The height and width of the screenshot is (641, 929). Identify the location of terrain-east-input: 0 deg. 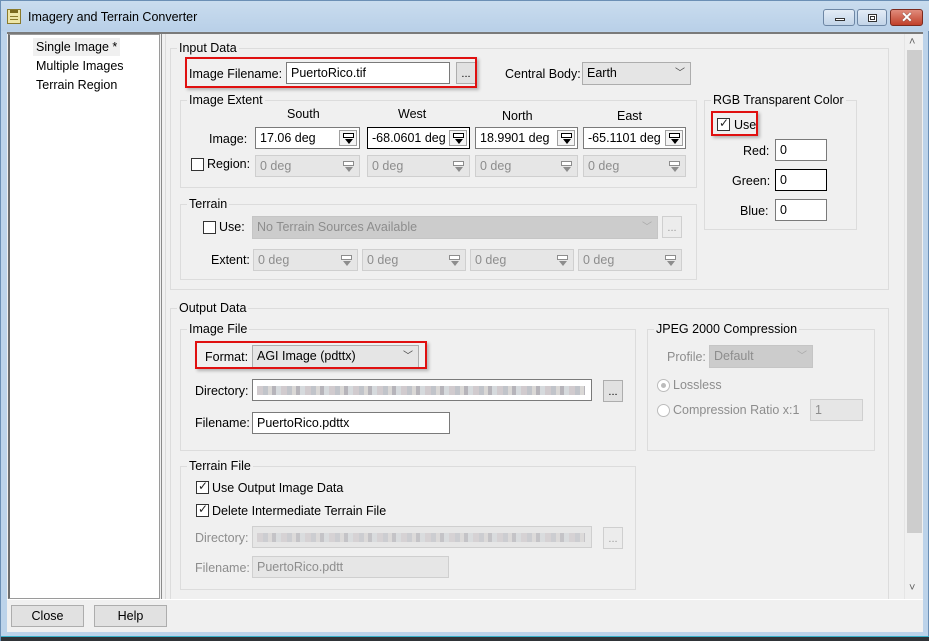
(630, 260).